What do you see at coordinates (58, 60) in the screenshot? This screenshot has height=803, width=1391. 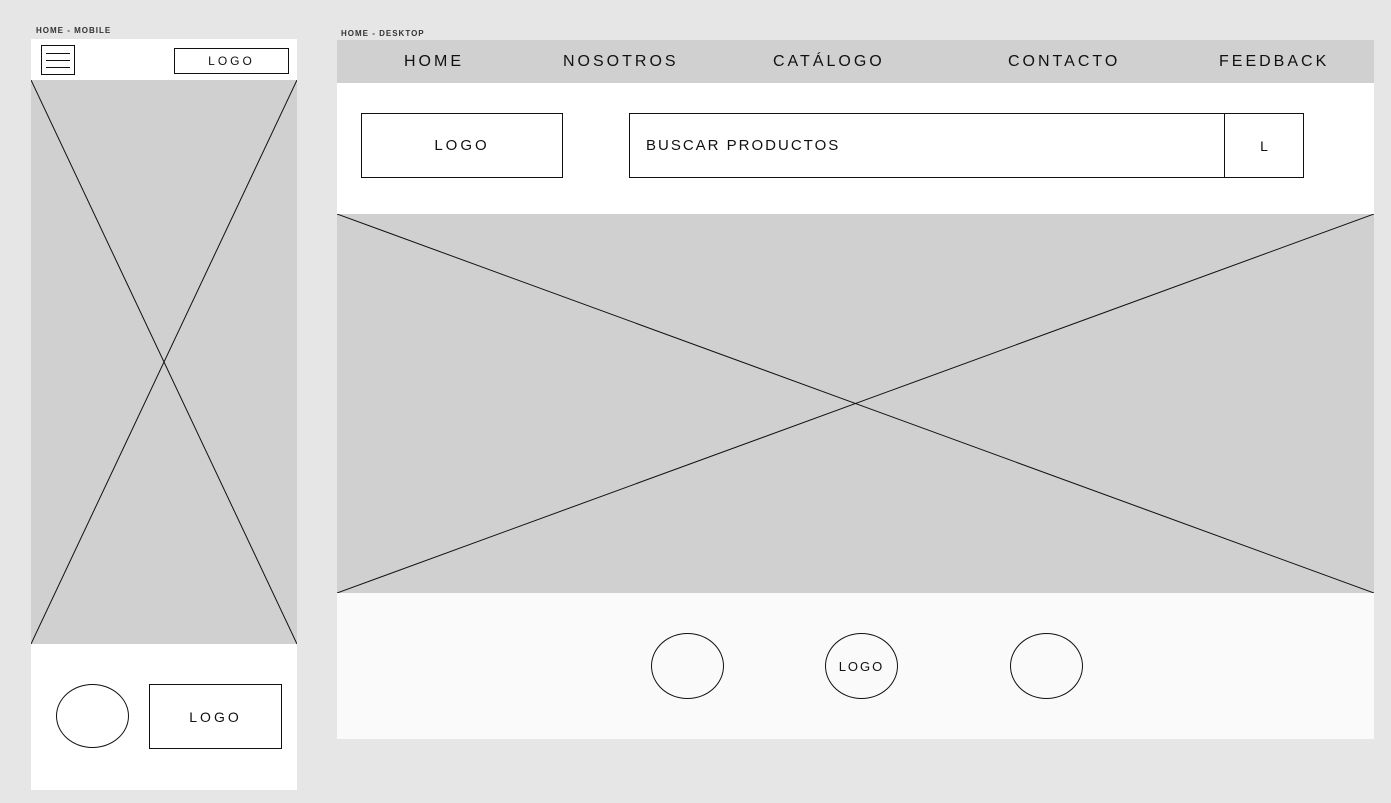 I see `hamburger-menu-icon` at bounding box center [58, 60].